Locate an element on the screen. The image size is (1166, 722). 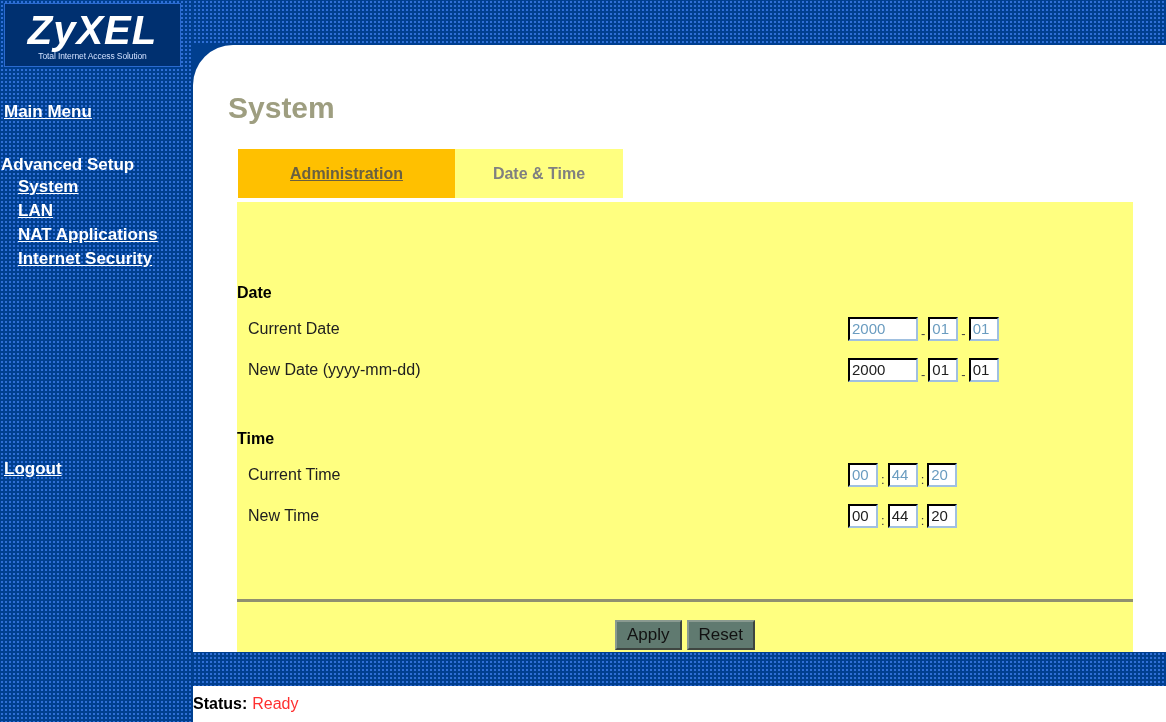
page-title: System is located at coordinates (282, 108).